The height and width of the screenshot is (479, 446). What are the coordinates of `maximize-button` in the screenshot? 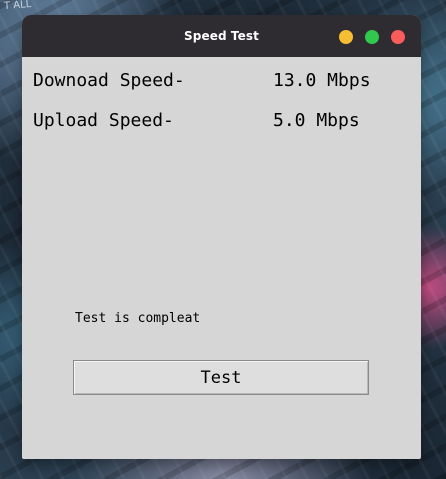 It's located at (372, 37).